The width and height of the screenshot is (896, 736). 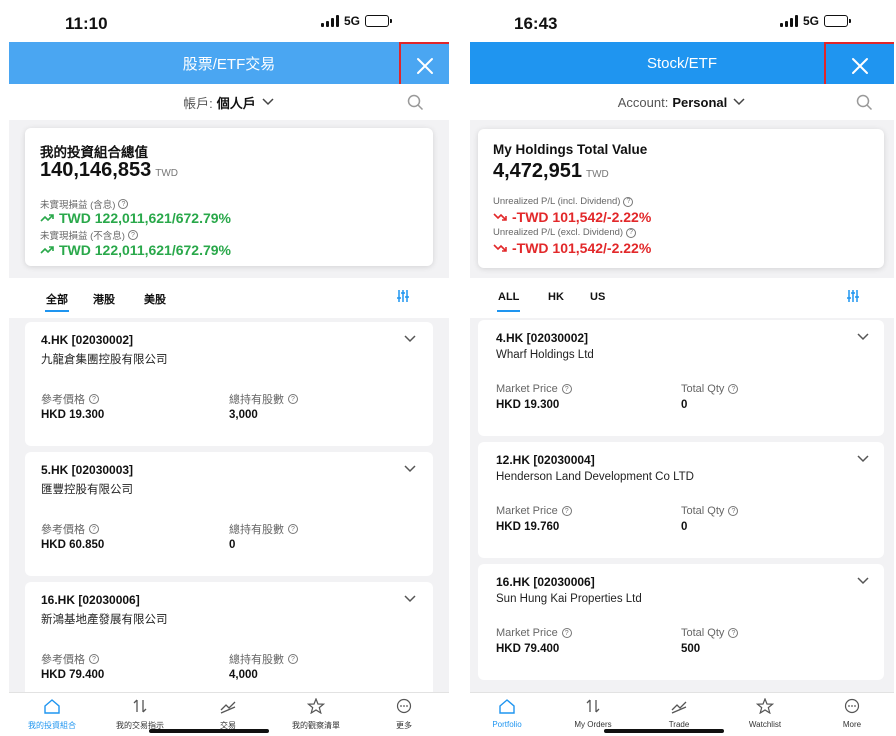 I want to click on battery-icon, so click(x=379, y=21).